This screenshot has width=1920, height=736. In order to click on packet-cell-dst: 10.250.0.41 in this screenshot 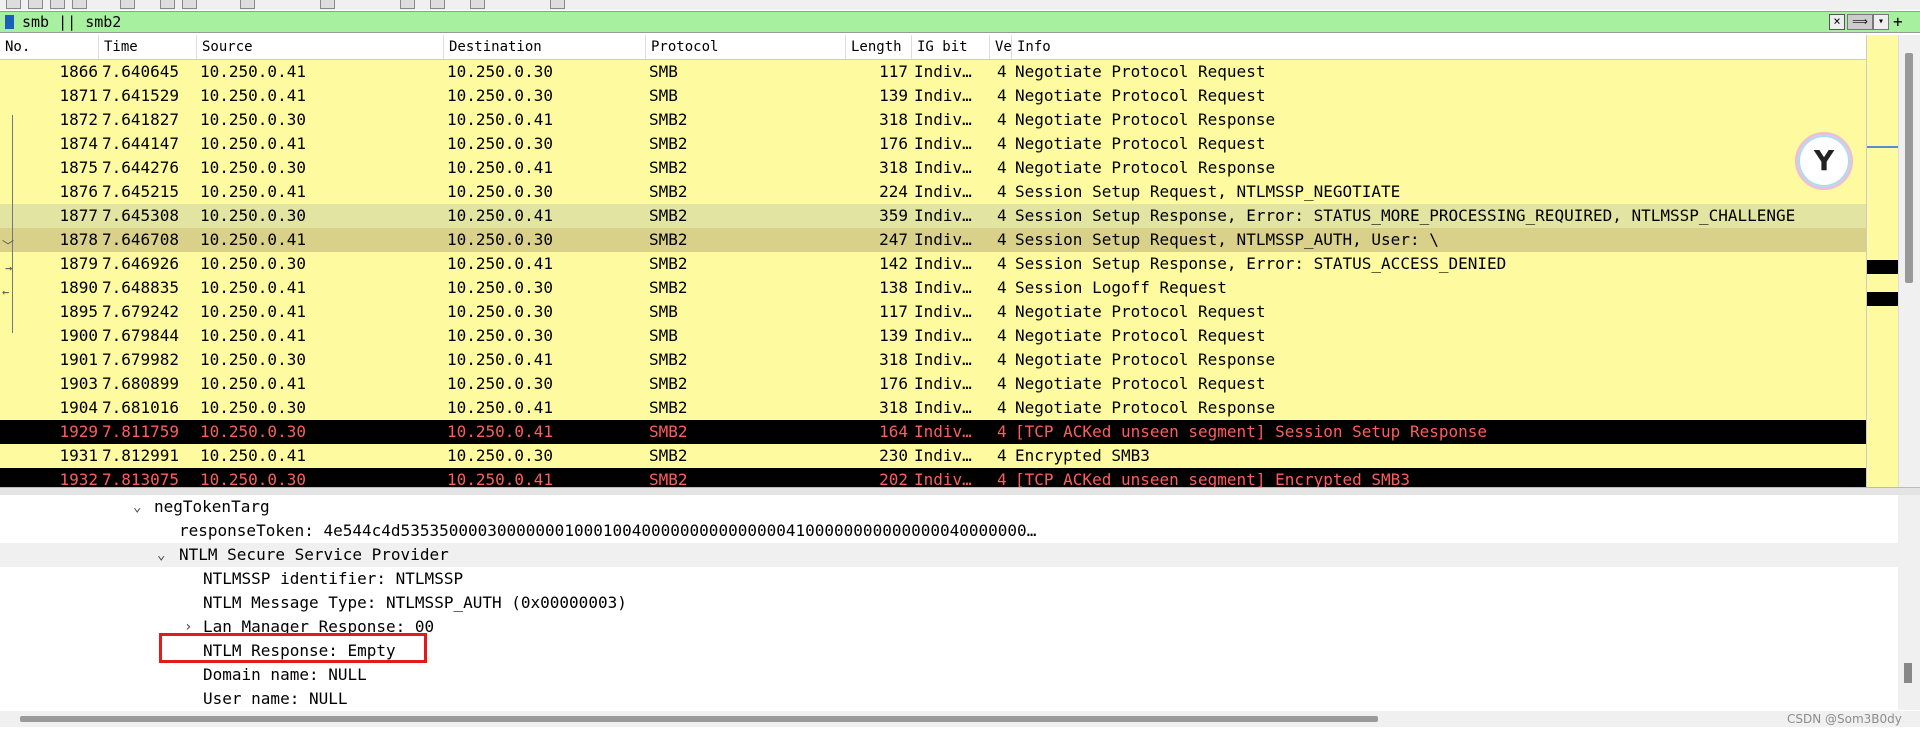, I will do `click(500, 167)`.